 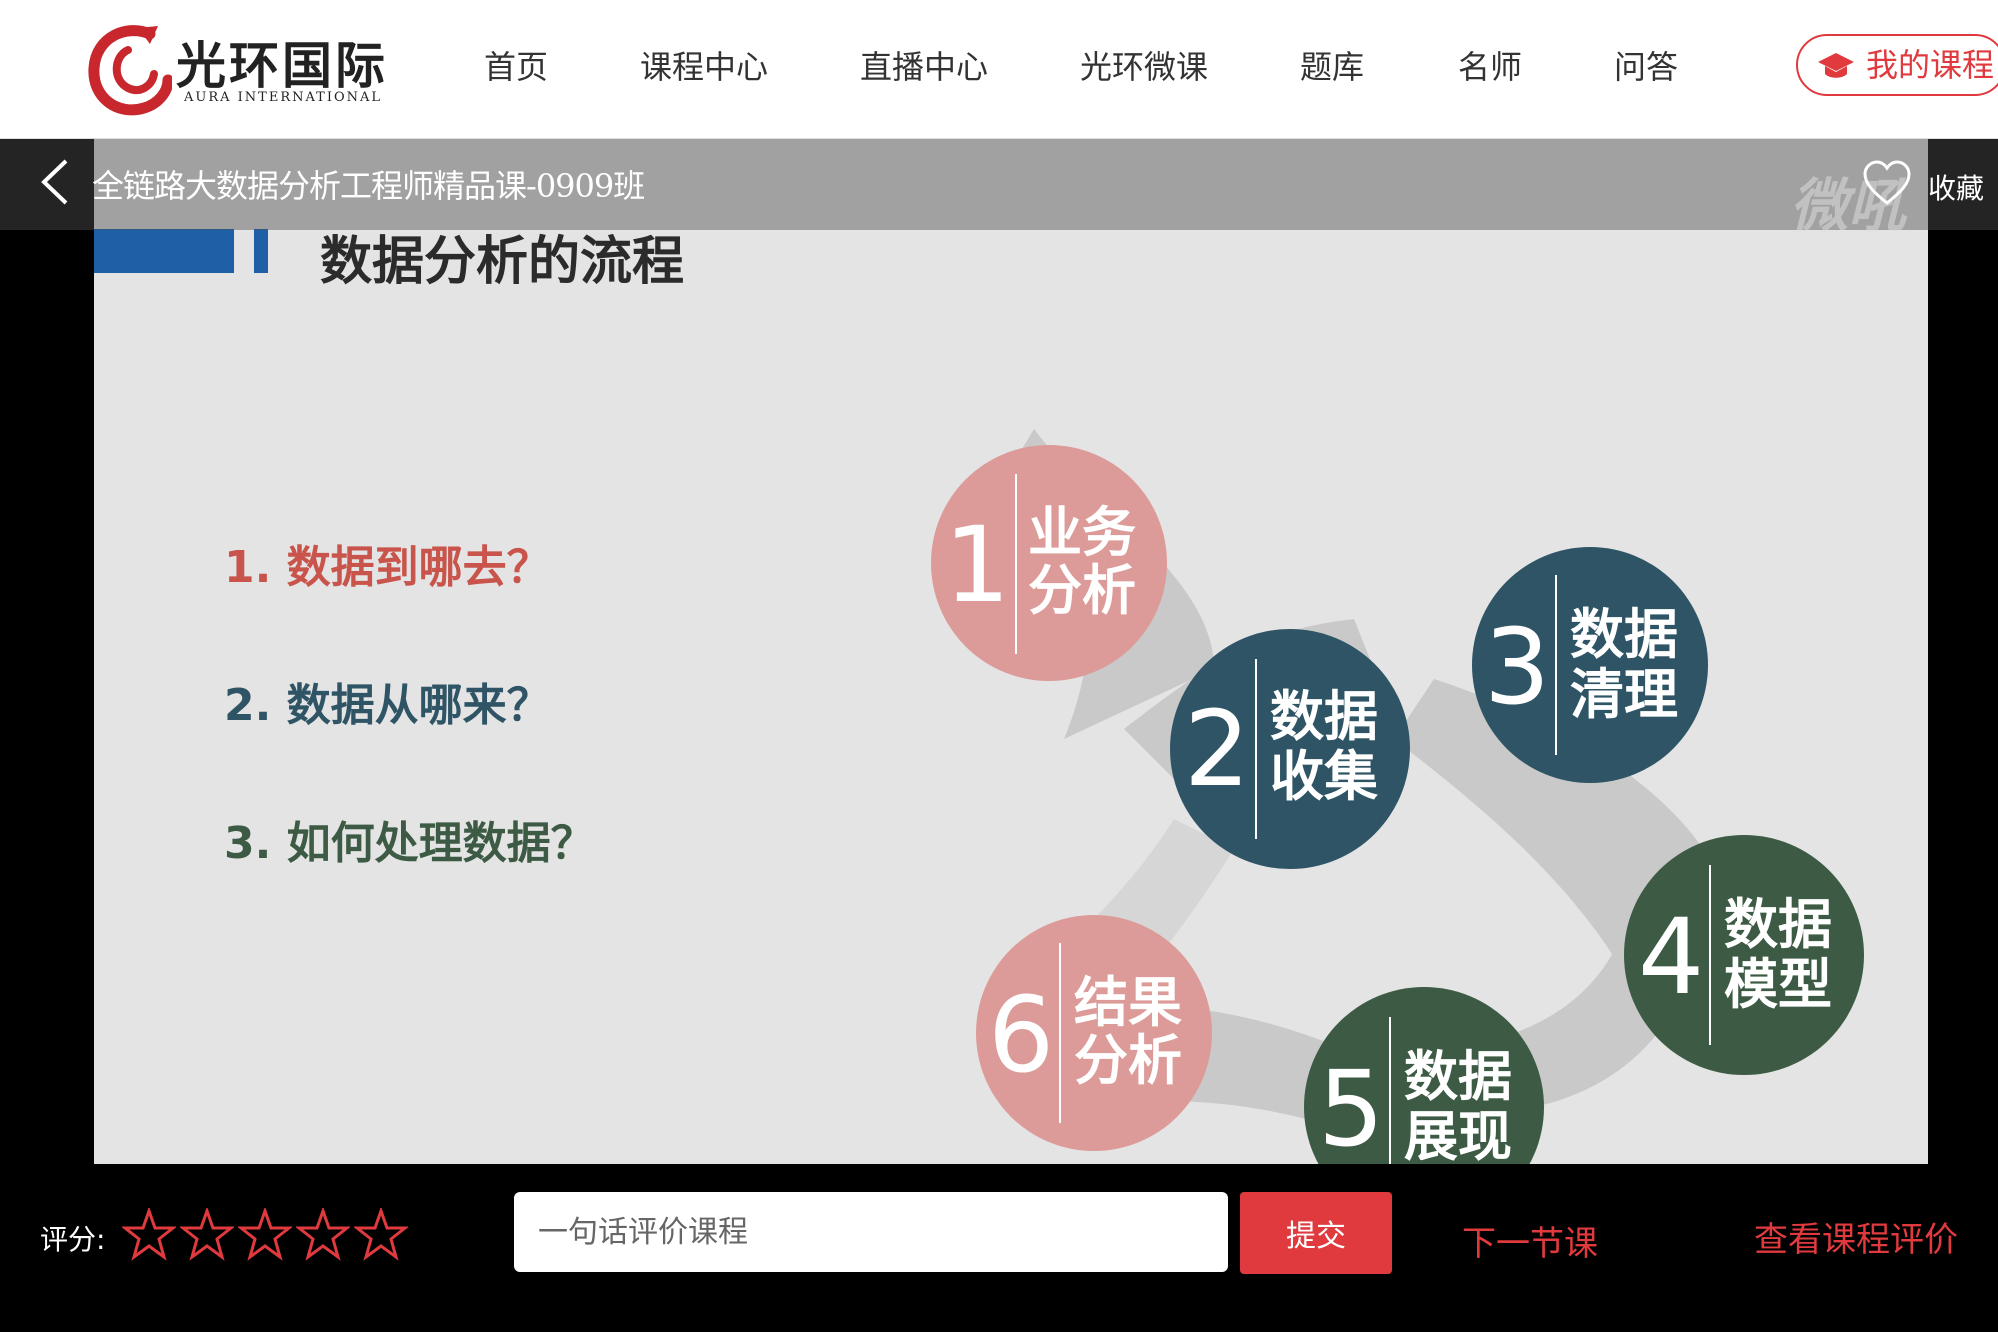 What do you see at coordinates (1324, 716) in the screenshot?
I see `step-2-label-1: 数据` at bounding box center [1324, 716].